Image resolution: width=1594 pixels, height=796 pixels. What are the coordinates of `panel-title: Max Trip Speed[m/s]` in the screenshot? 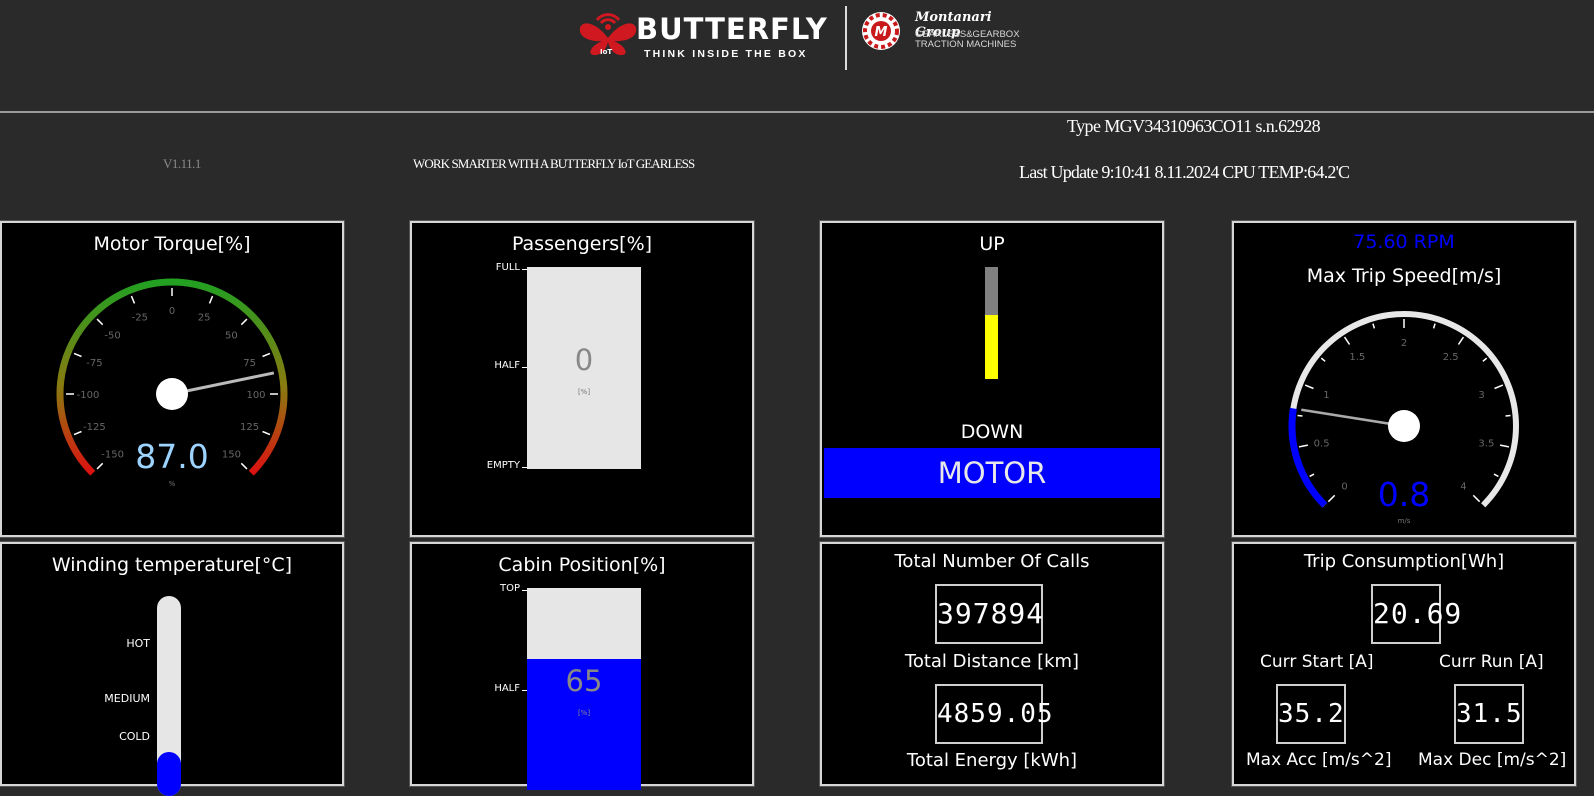 It's located at (1404, 276).